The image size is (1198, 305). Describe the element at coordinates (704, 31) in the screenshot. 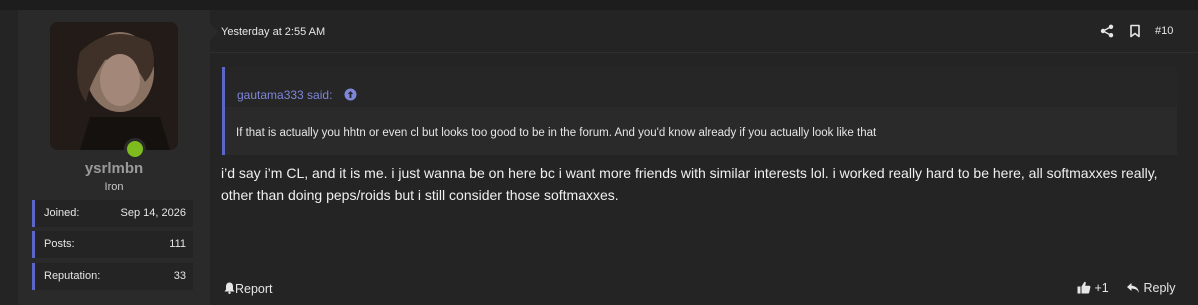

I see `post-header: Yesterday at 2:55 AM #10` at that location.